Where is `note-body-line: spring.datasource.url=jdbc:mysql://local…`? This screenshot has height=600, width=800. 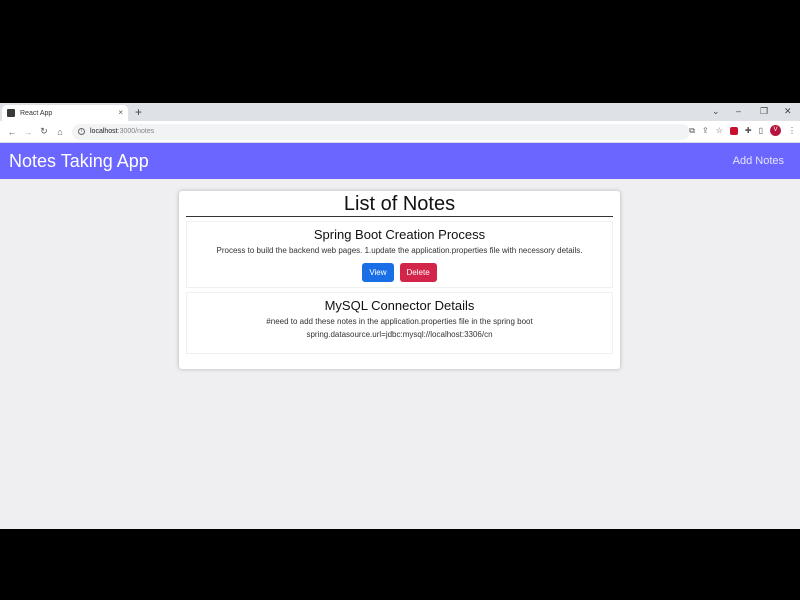 note-body-line: spring.datasource.url=jdbc:mysql://local… is located at coordinates (399, 334).